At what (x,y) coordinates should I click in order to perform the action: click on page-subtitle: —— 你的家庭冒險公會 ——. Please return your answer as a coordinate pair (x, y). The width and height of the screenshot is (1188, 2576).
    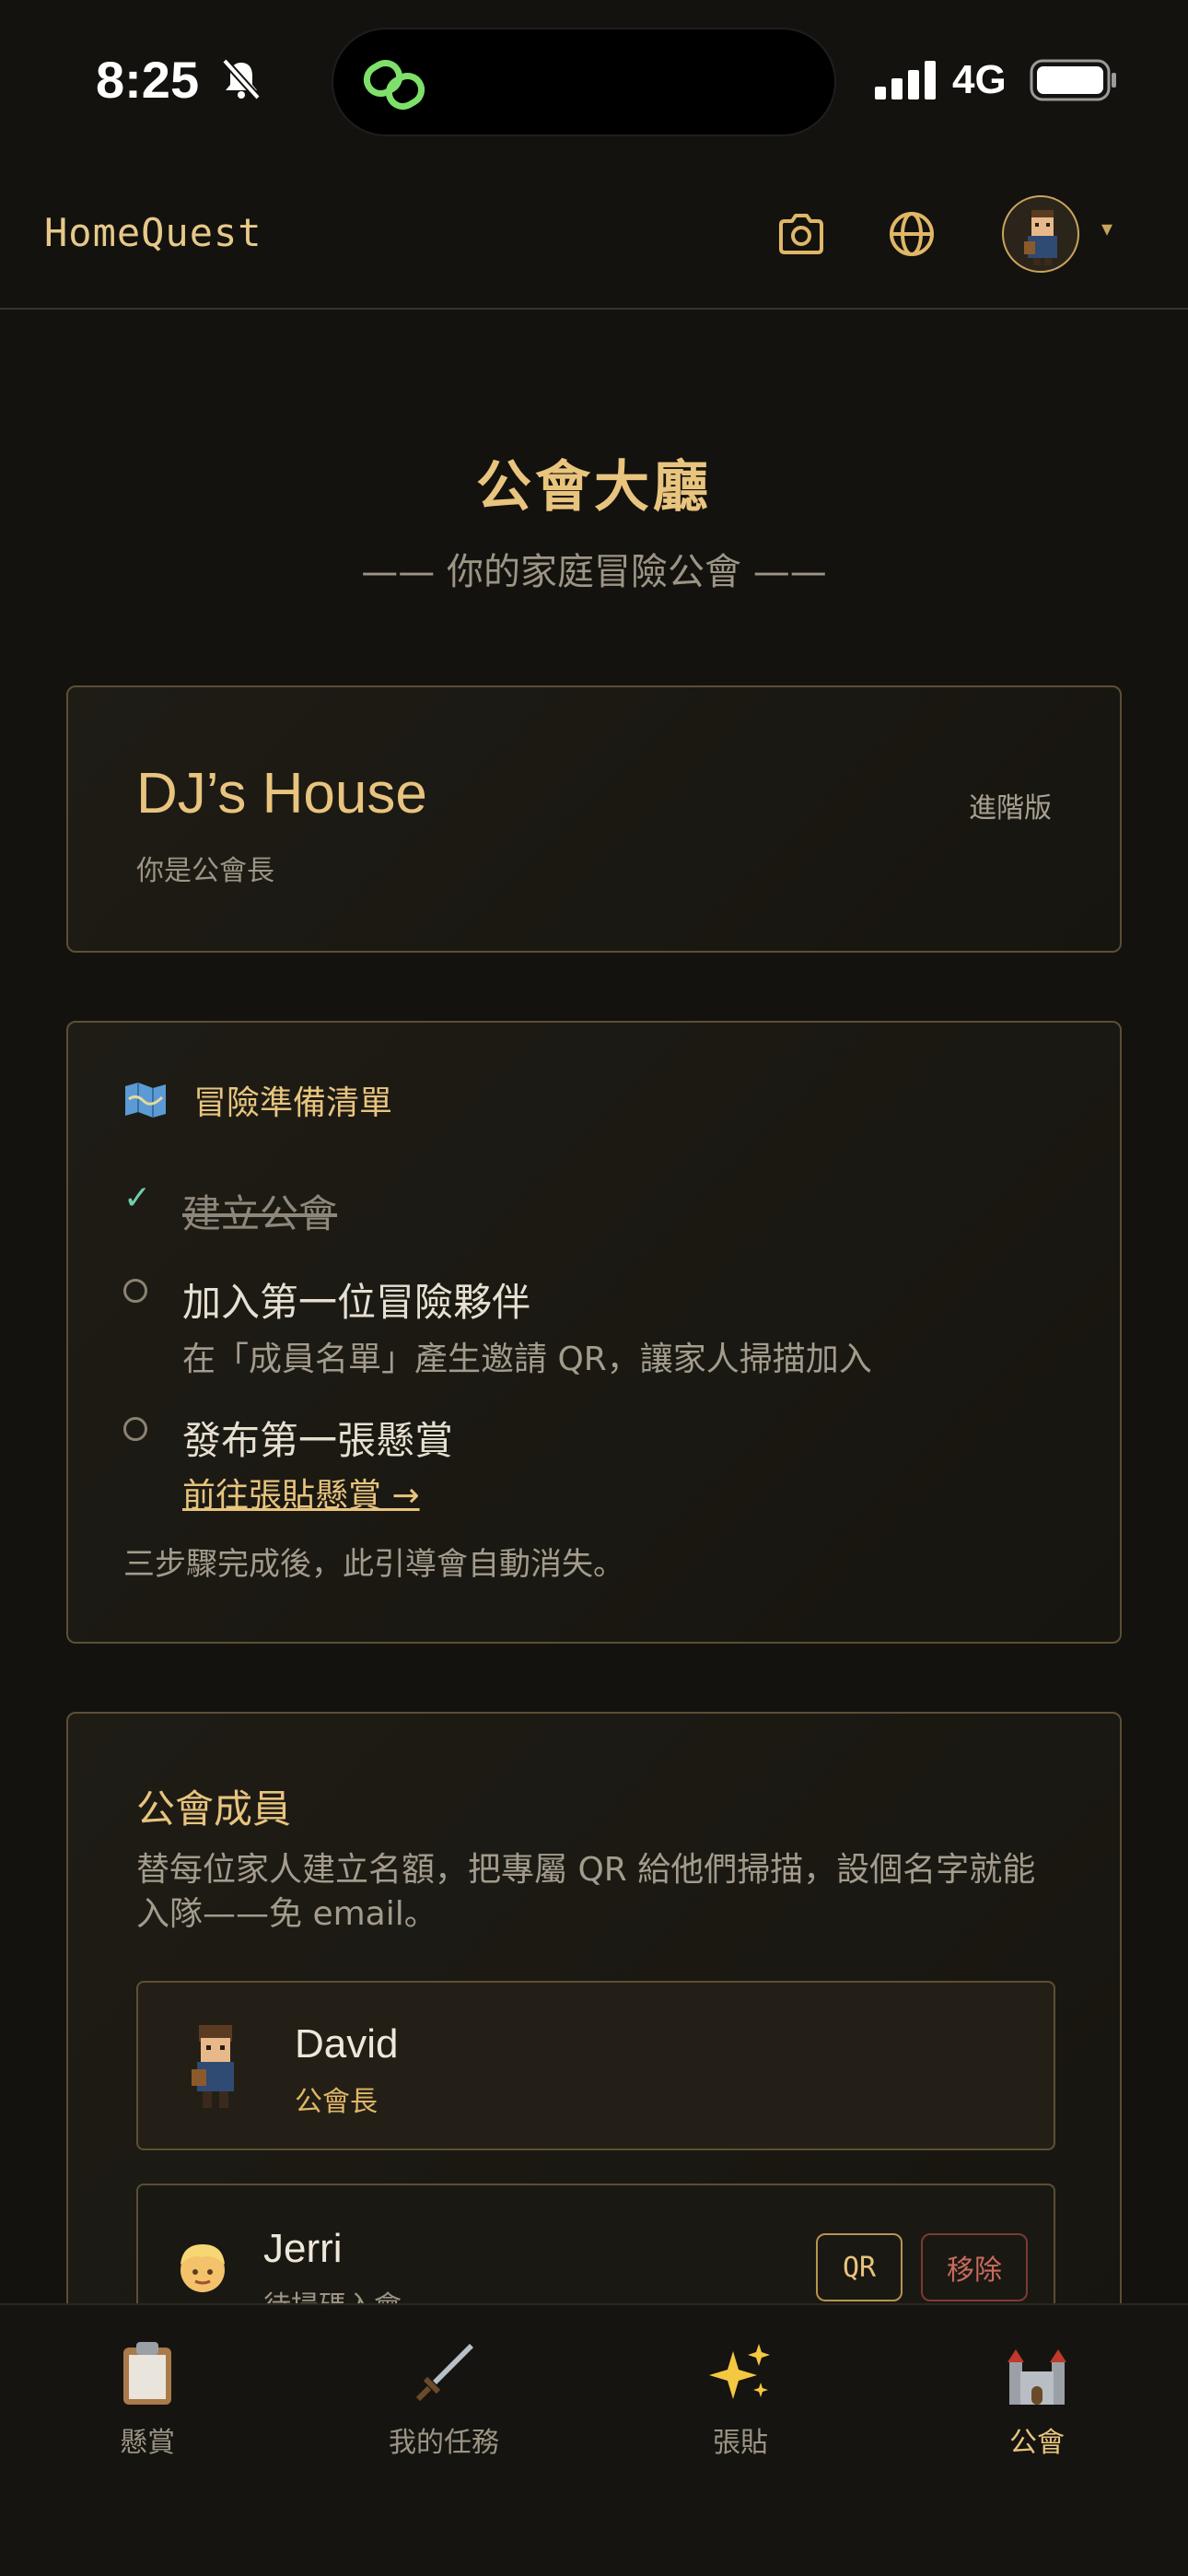
    Looking at the image, I should click on (594, 572).